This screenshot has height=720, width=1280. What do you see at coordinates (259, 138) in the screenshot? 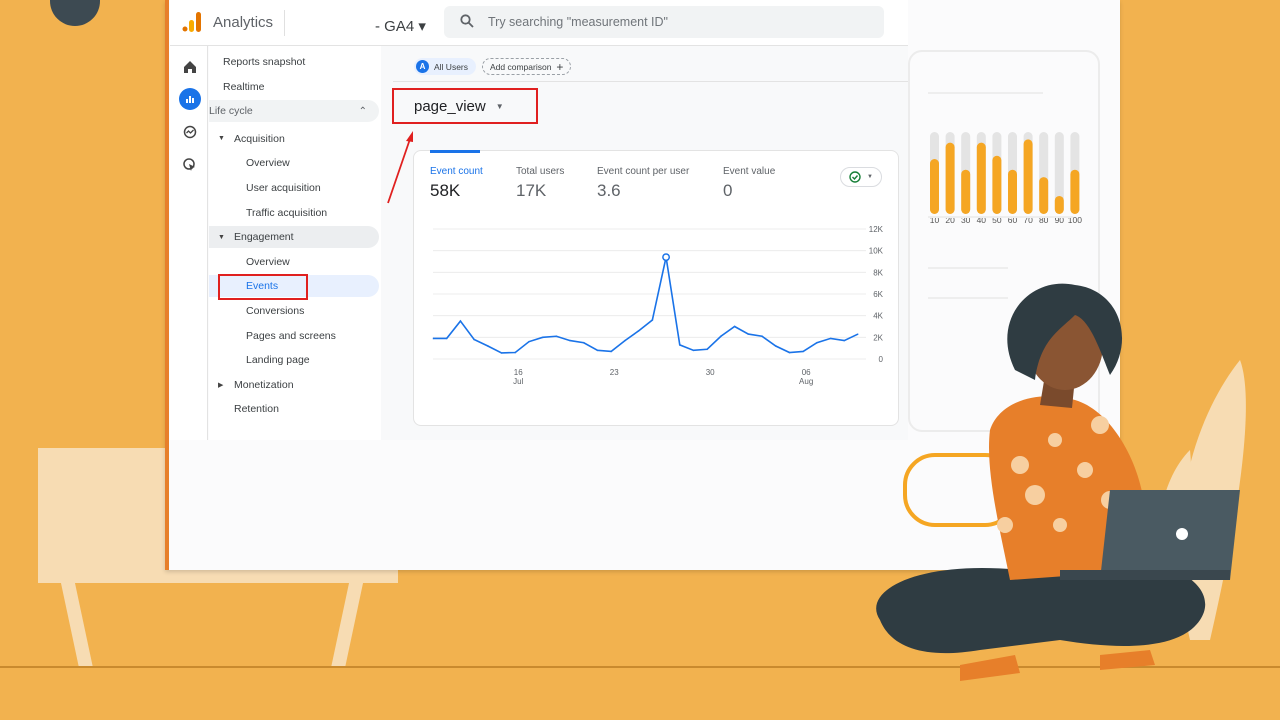
I see `sidebar-item-label: Acquisition` at bounding box center [259, 138].